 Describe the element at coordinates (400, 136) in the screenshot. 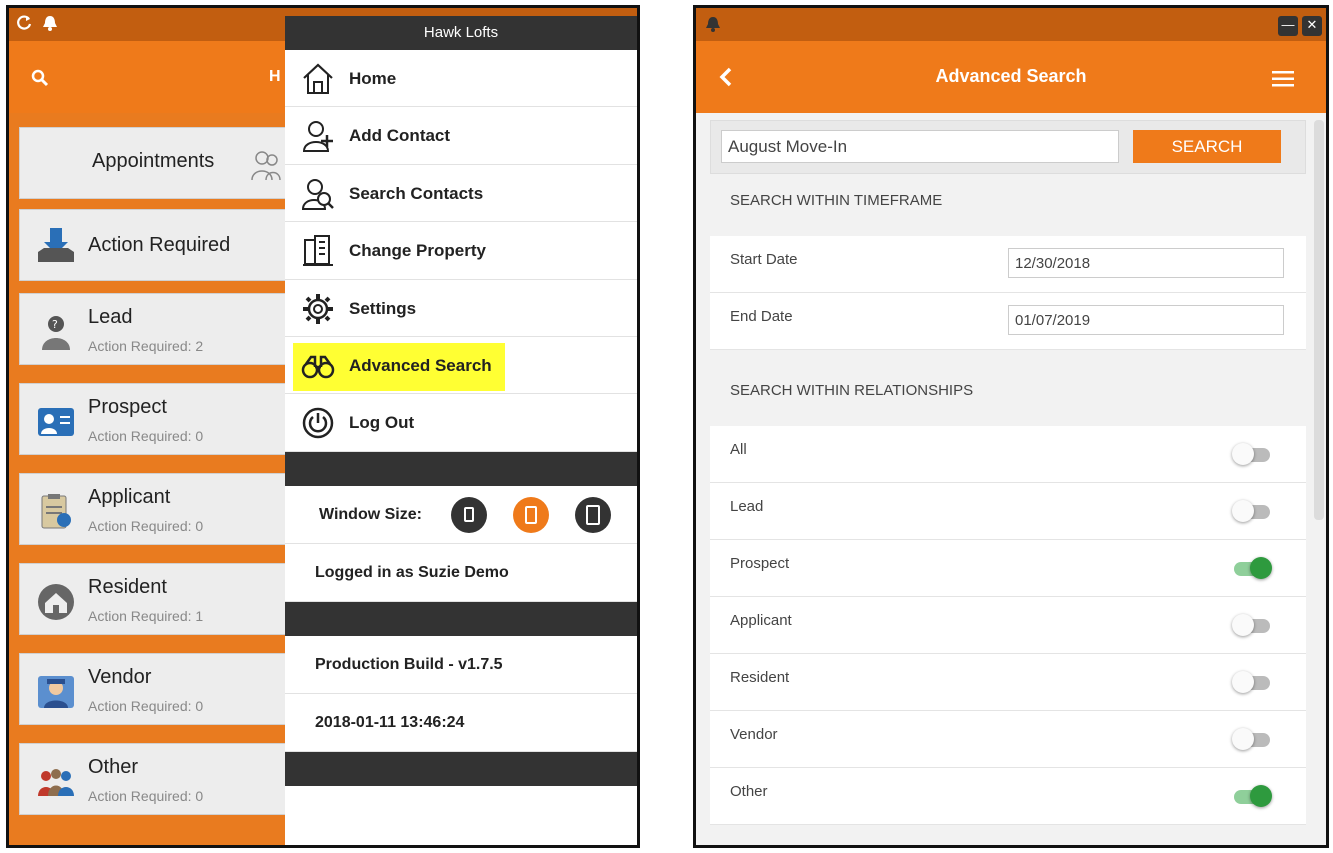

I see `menu-item-label: Add Contact` at that location.